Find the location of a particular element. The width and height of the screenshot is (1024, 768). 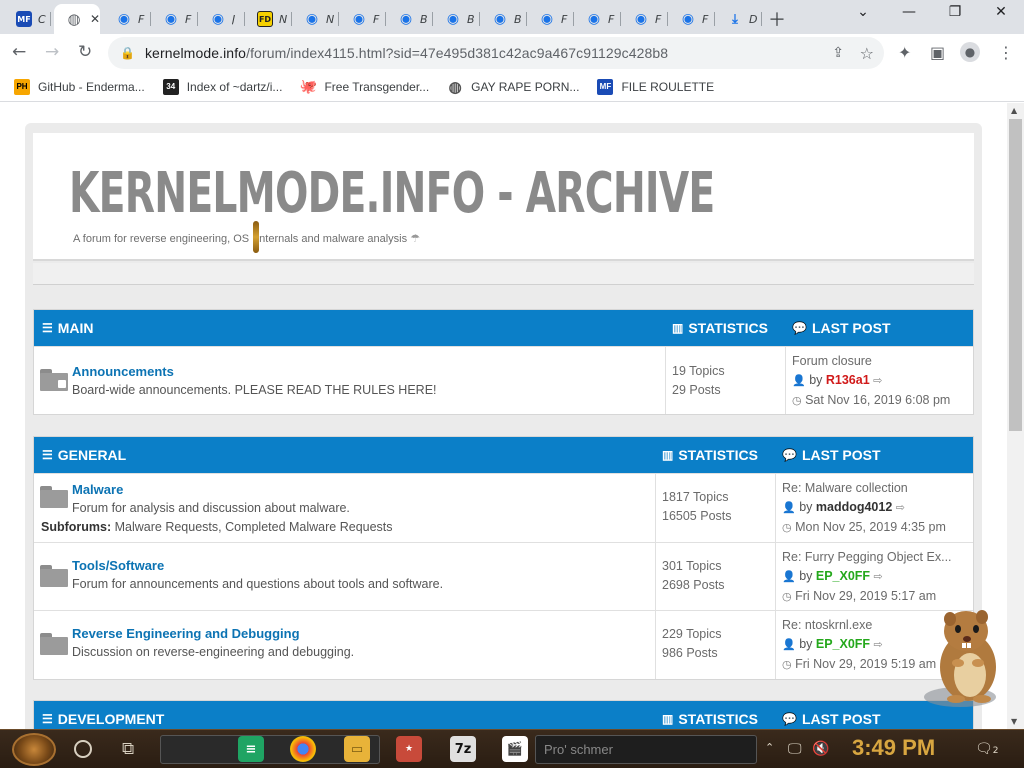

last-post-title: Forum closure is located at coordinates (871, 361).